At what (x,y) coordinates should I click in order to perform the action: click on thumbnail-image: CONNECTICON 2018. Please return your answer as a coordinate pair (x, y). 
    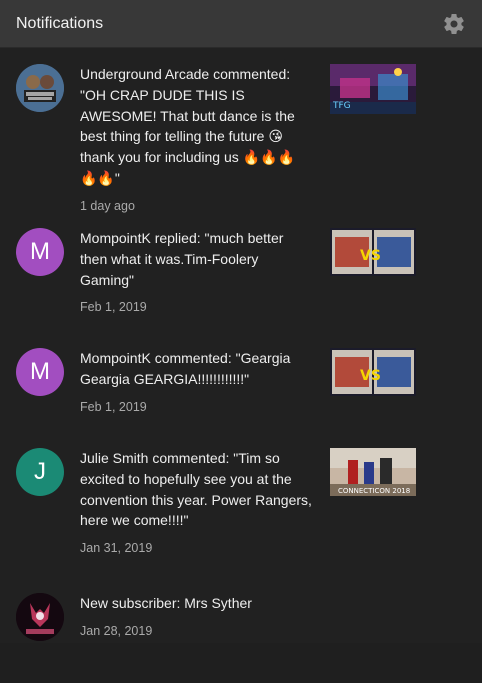
    Looking at the image, I should click on (373, 472).